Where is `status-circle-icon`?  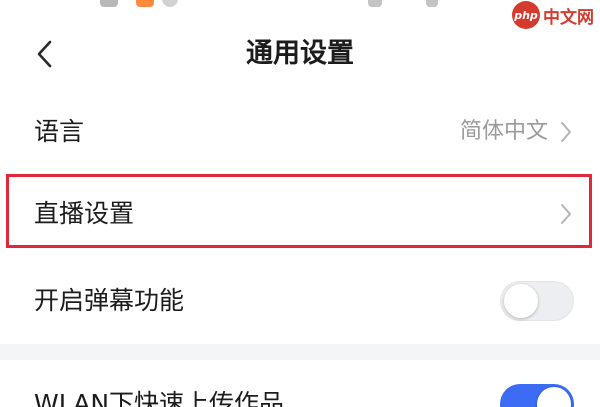
status-circle-icon is located at coordinates (170, 3).